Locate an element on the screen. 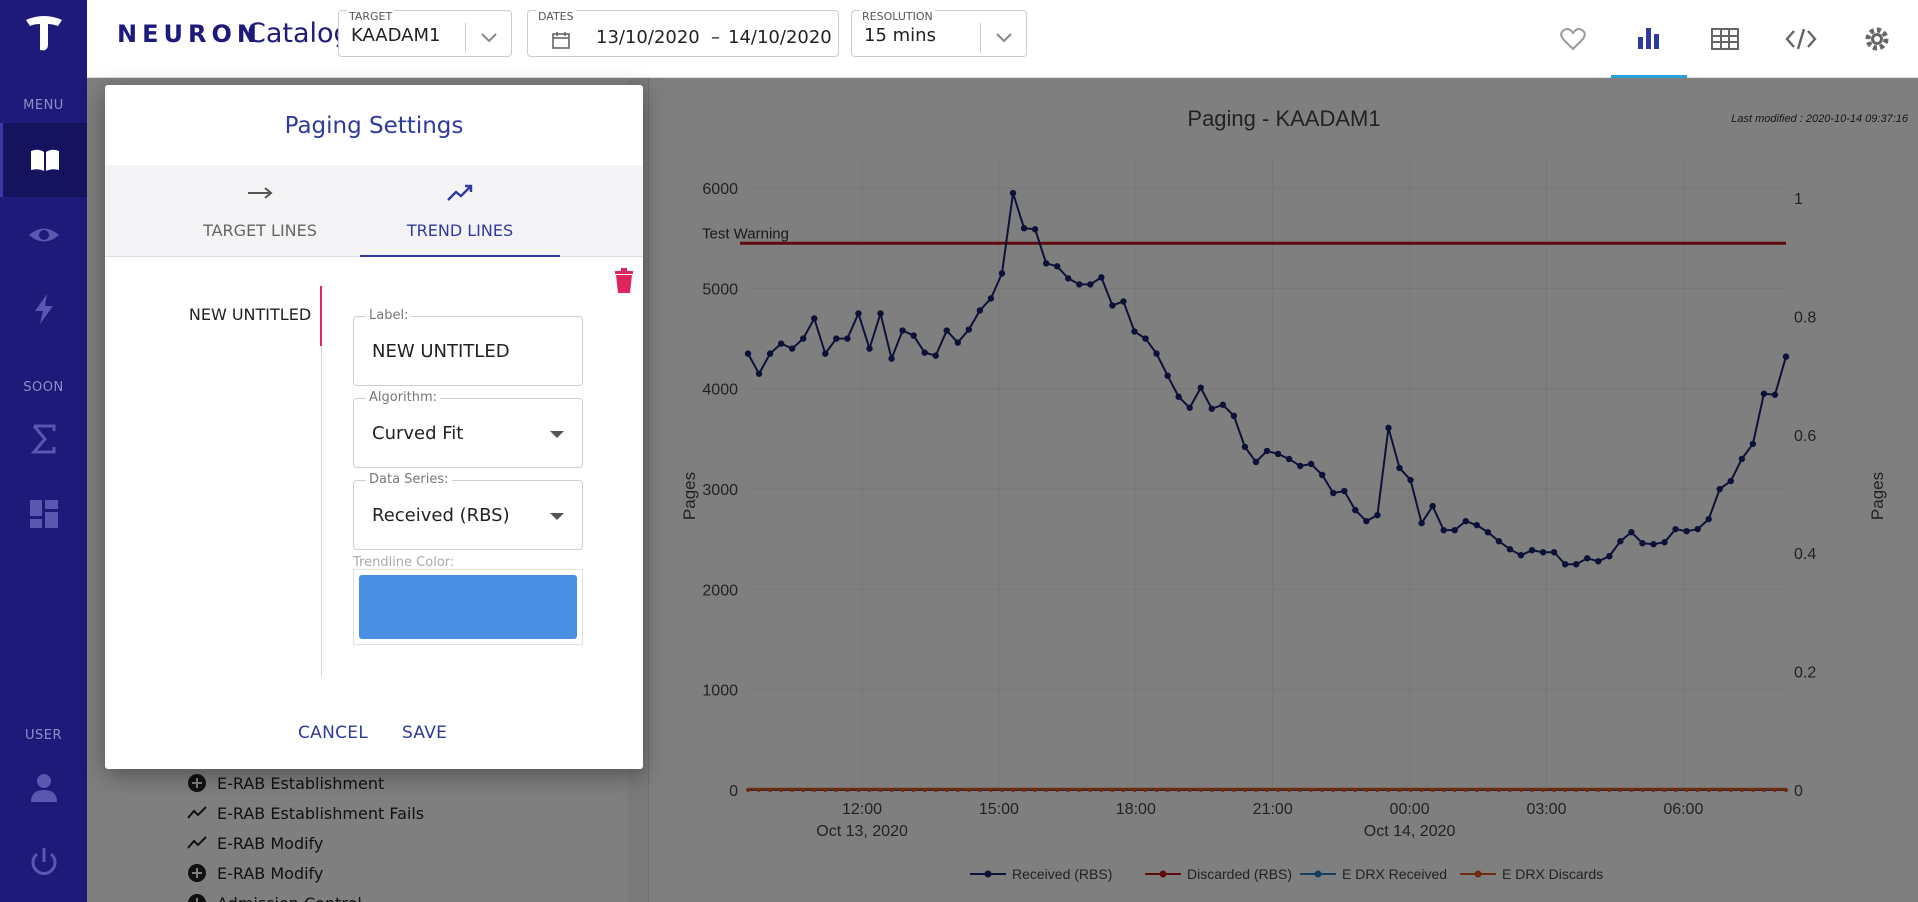 The width and height of the screenshot is (1918, 902). trendline-color-label: Trendline Color: is located at coordinates (404, 562).